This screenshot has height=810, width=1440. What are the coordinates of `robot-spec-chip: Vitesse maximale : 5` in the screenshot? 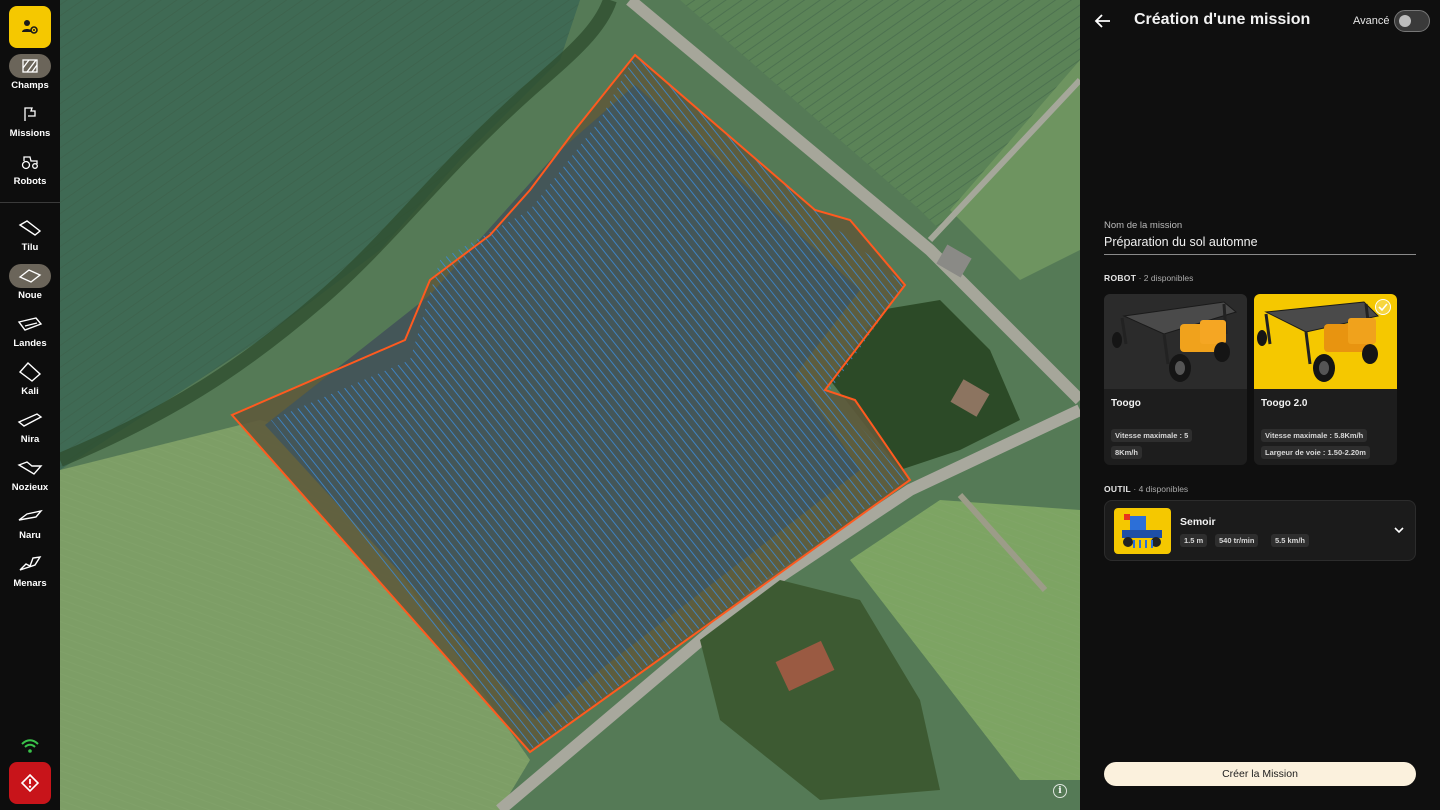 It's located at (1152, 435).